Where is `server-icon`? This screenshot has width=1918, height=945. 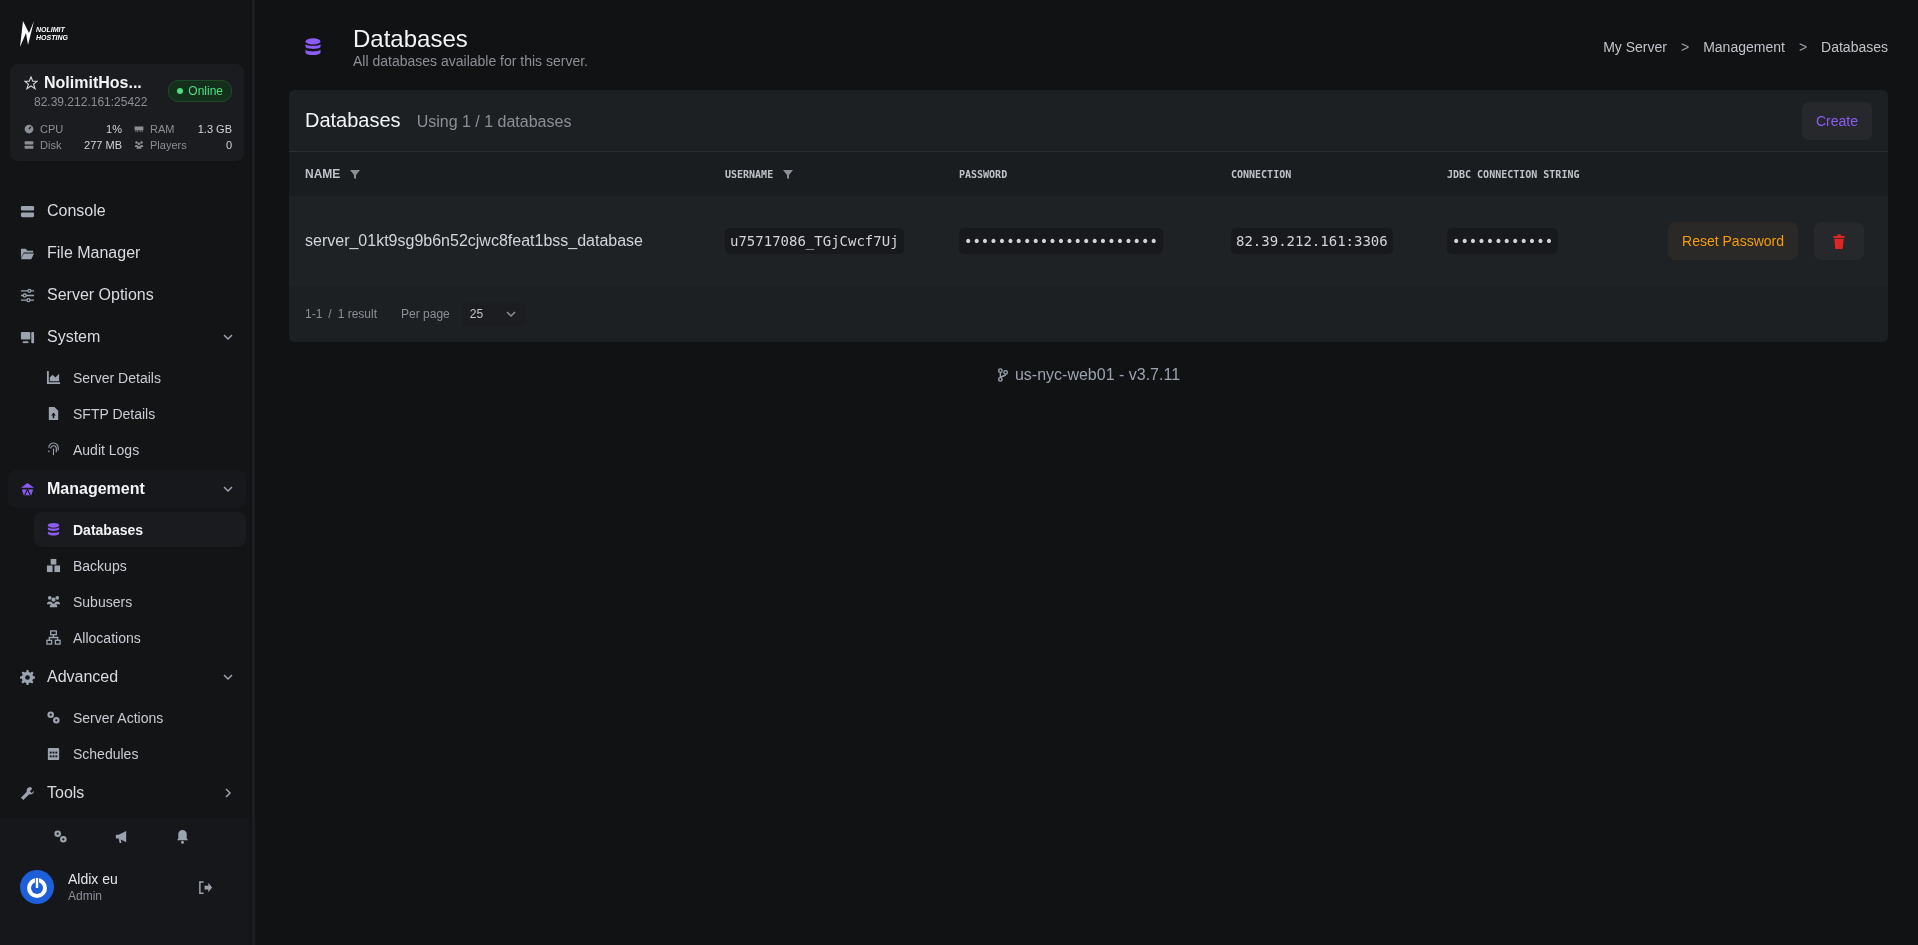
server-icon is located at coordinates (27, 211).